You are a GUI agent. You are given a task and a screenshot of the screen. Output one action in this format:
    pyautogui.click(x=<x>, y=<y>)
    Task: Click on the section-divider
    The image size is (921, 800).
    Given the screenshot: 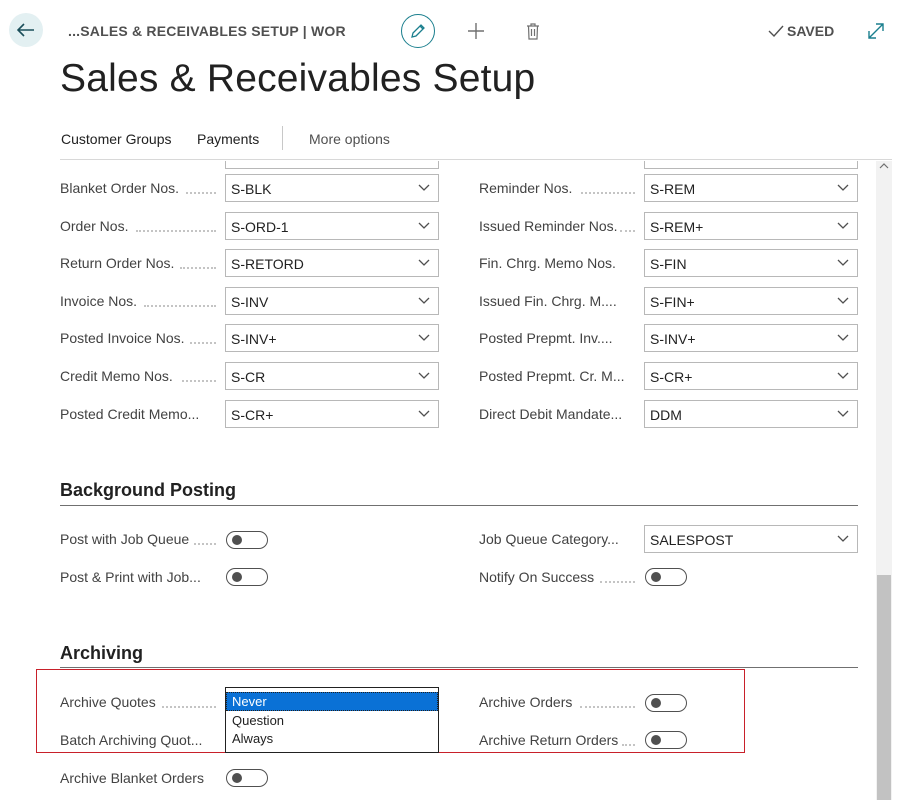 What is the action you would take?
    pyautogui.click(x=459, y=667)
    